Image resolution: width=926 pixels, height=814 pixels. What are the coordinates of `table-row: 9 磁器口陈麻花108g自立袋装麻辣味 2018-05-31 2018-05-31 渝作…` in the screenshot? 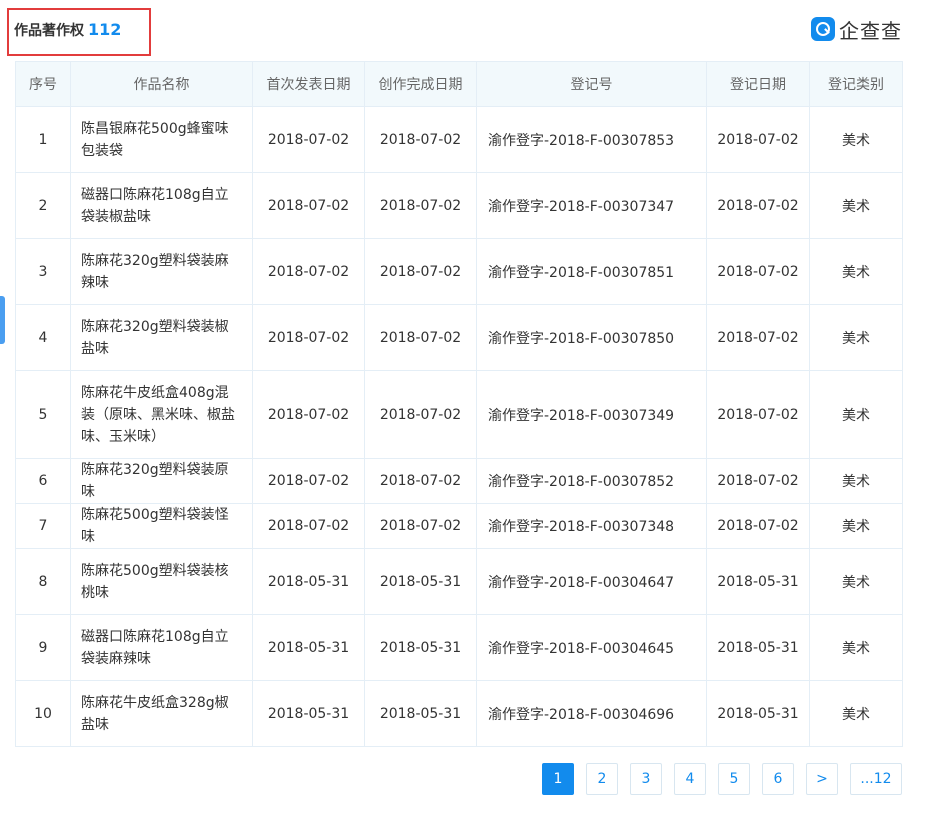 It's located at (459, 647).